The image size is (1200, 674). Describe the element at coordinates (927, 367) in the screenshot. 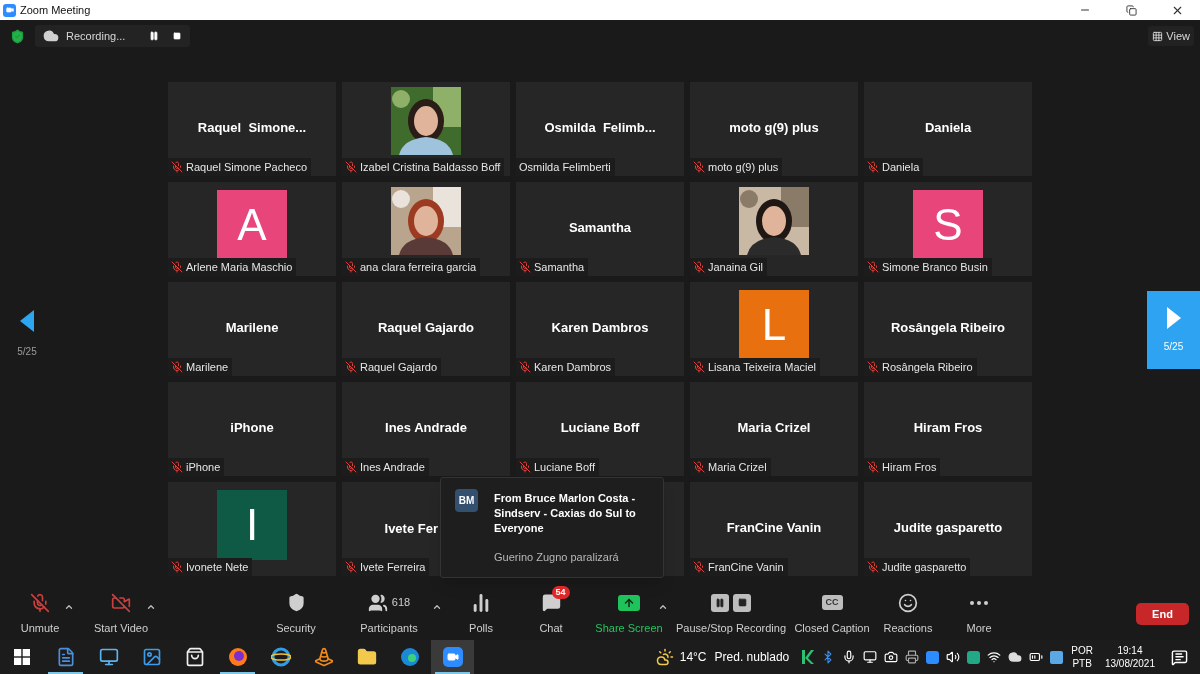

I see `participant-label: Rosângela Ribeiro` at that location.